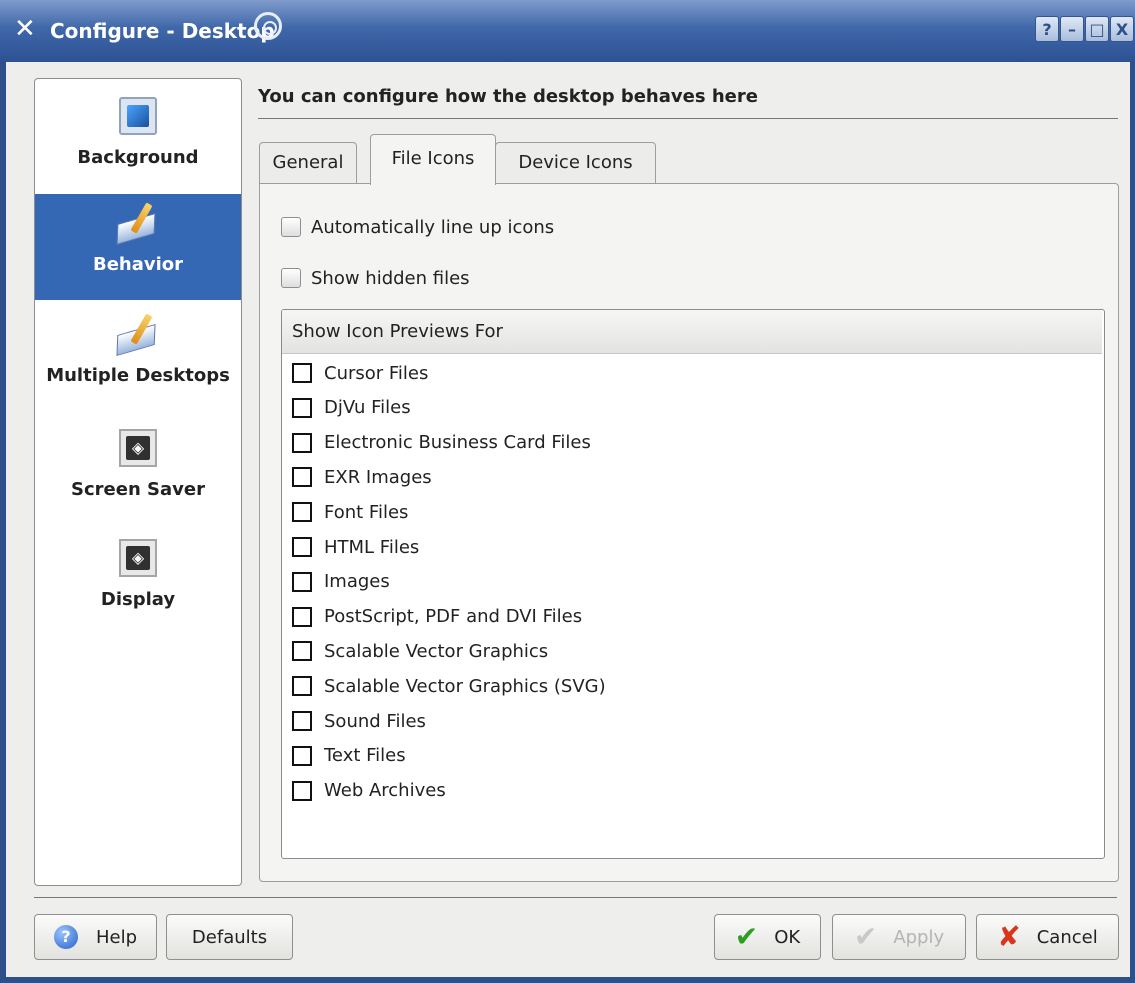  Describe the element at coordinates (372, 547) in the screenshot. I see `list-item-label: HTML Files` at that location.